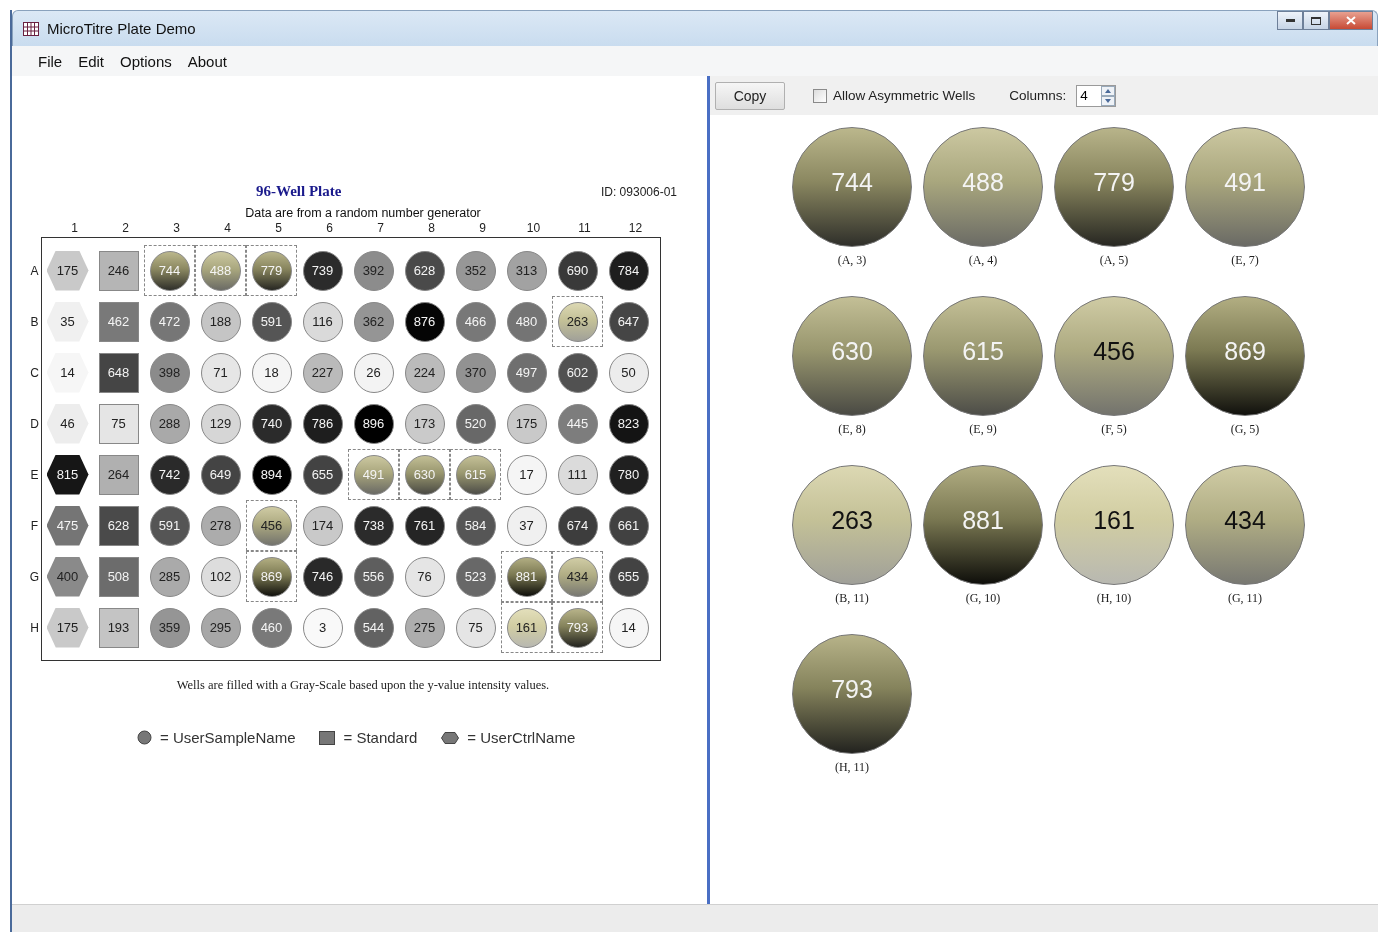 The height and width of the screenshot is (935, 1378). I want to click on sample-well: 674, so click(577, 525).